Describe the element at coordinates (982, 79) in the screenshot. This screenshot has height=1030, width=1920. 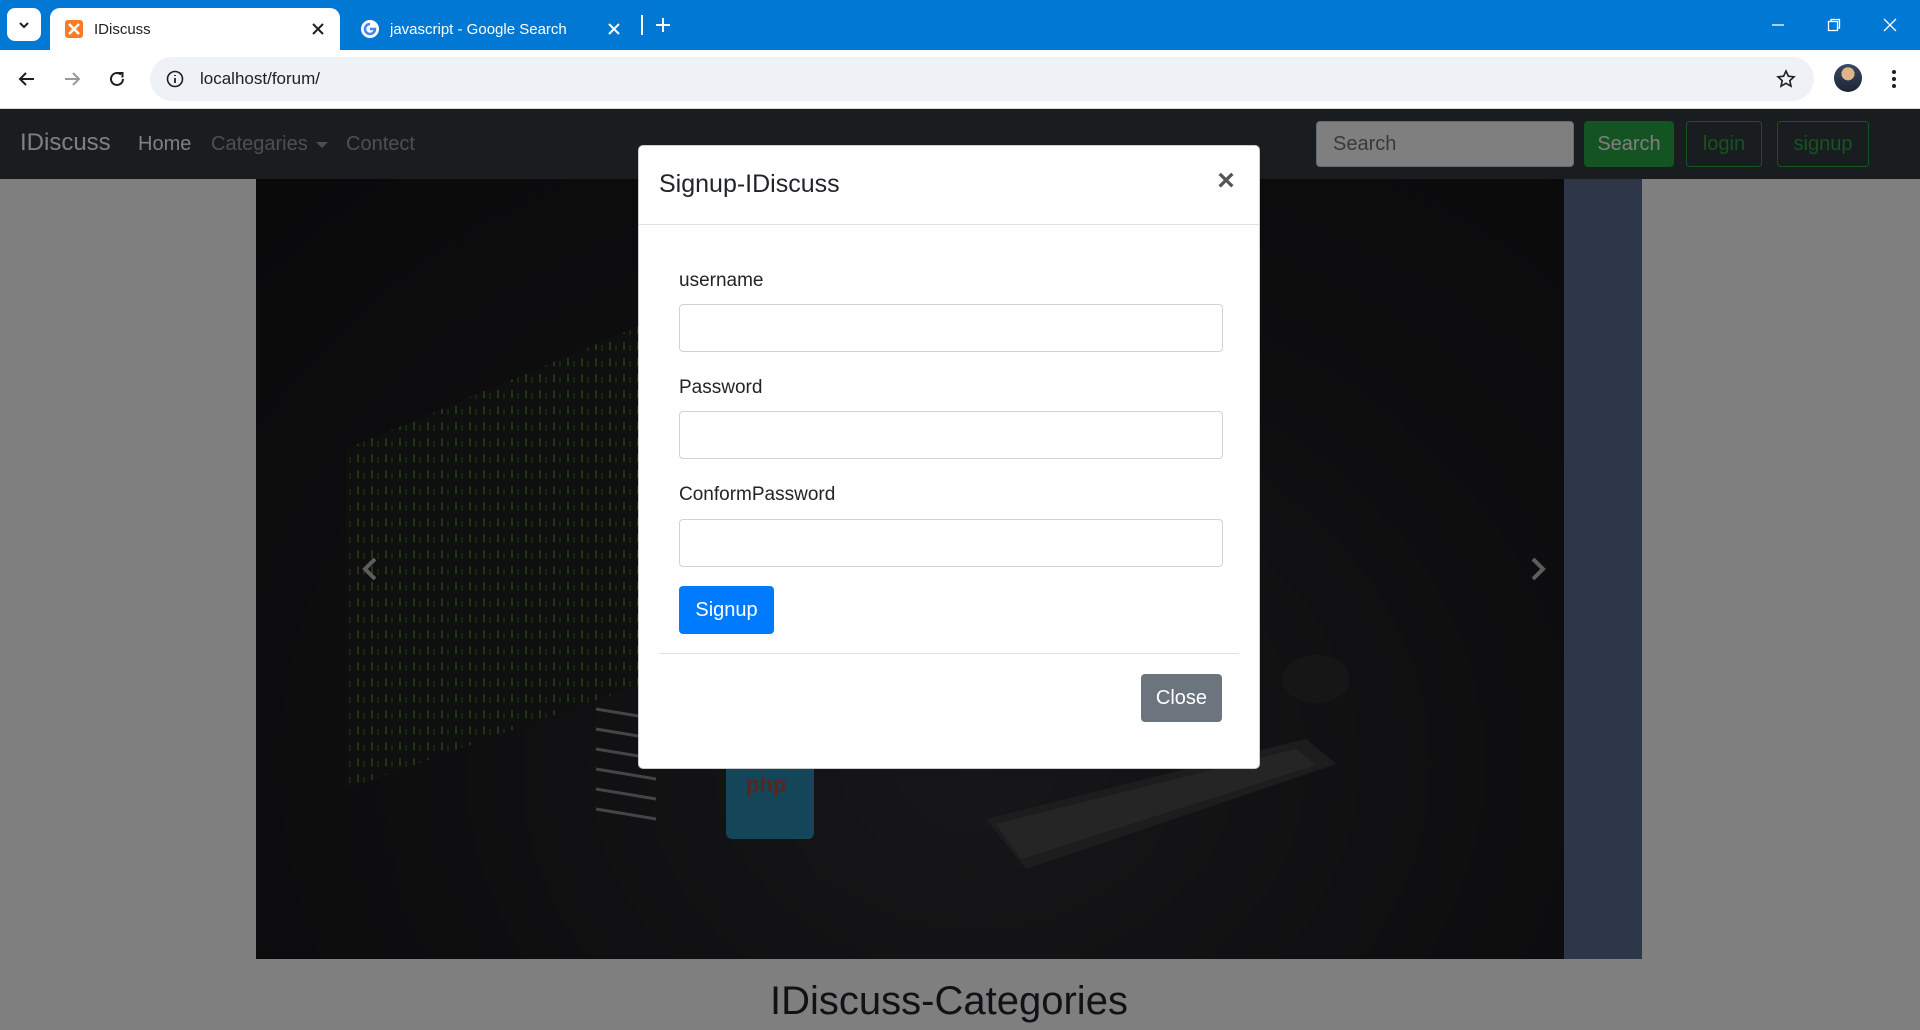
I see `address-bar: localhost/forum/` at that location.